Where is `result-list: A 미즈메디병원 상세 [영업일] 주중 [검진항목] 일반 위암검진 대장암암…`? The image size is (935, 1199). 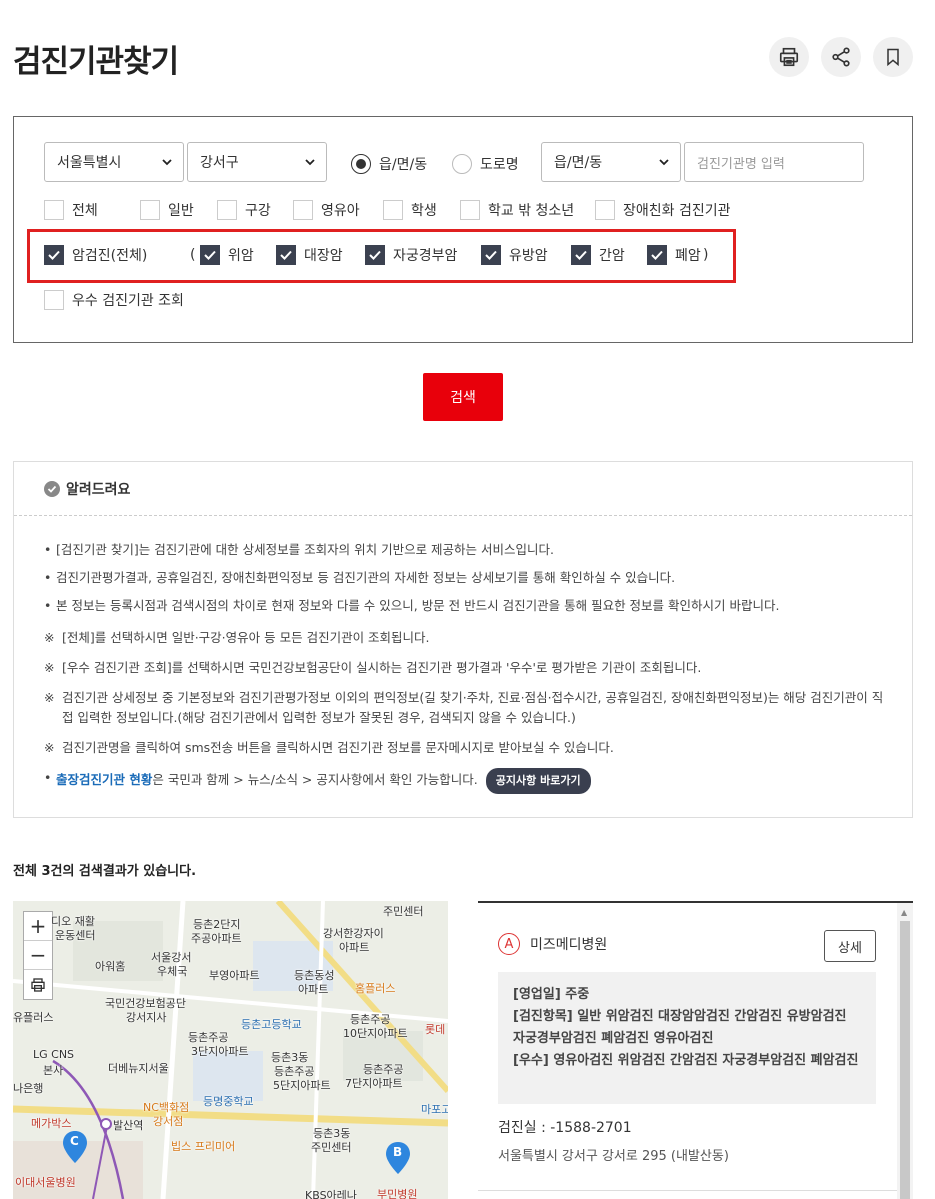
result-list: A 미즈메디병원 상세 [영업일] 주중 [검진항목] 일반 위암검진 대장암암… is located at coordinates (695, 1050).